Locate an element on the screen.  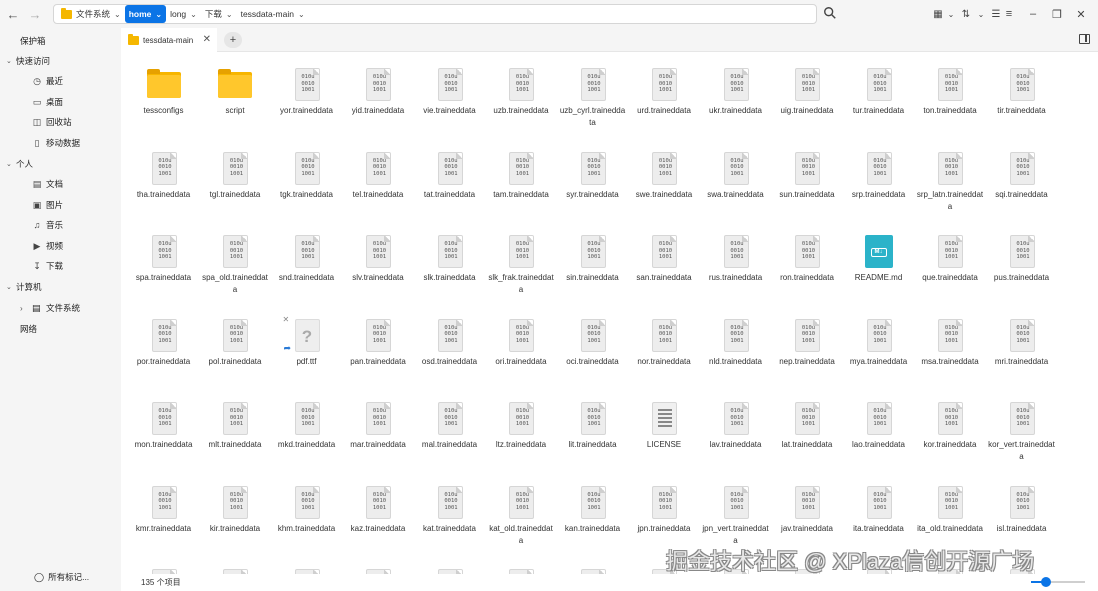
file-item: 010u 0010 1001 uzb.traineddata is located at coordinates (521, 92).